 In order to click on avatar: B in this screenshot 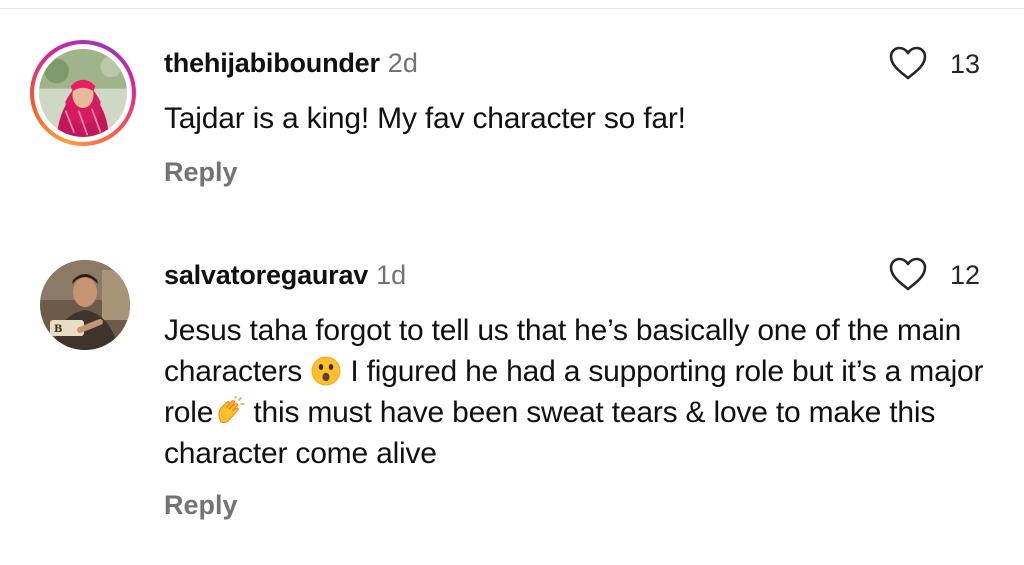, I will do `click(85, 305)`.